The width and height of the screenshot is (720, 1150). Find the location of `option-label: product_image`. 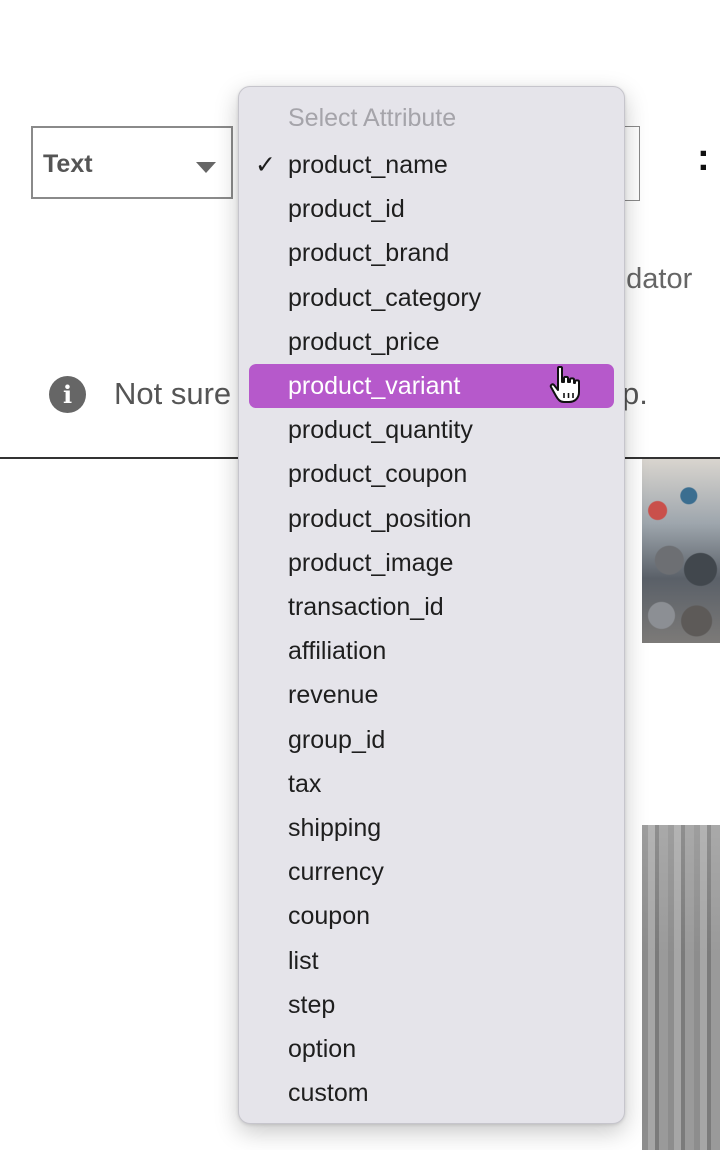

option-label: product_image is located at coordinates (371, 562).